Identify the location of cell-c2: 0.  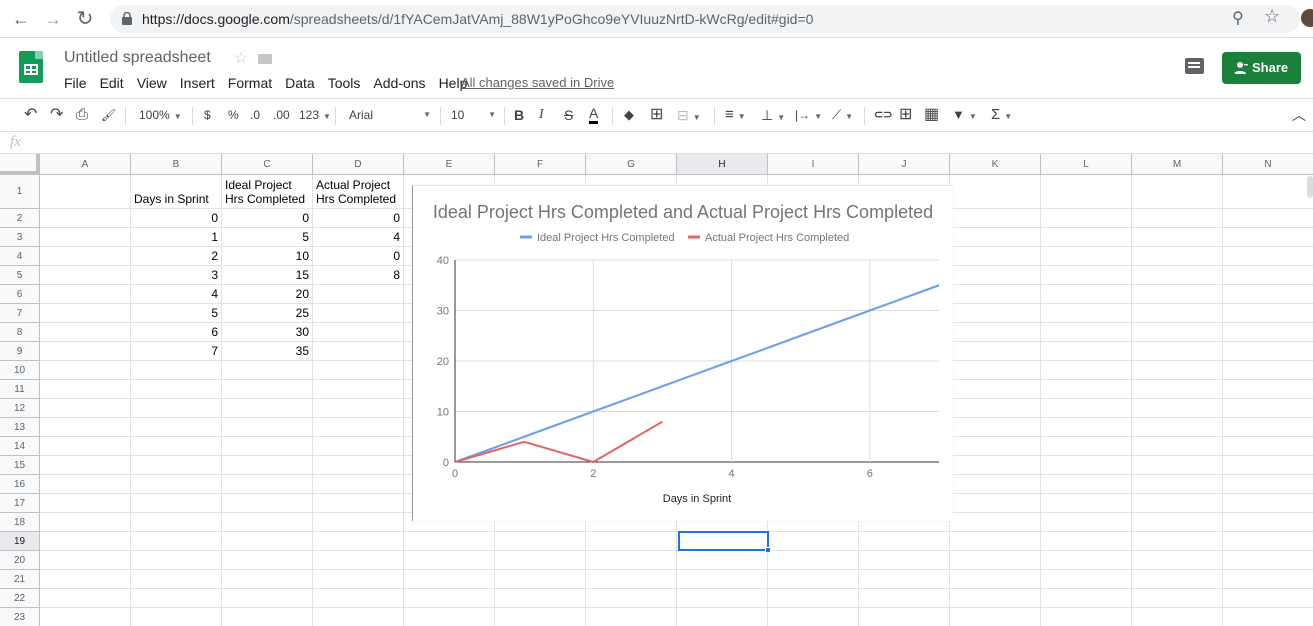
(267, 219).